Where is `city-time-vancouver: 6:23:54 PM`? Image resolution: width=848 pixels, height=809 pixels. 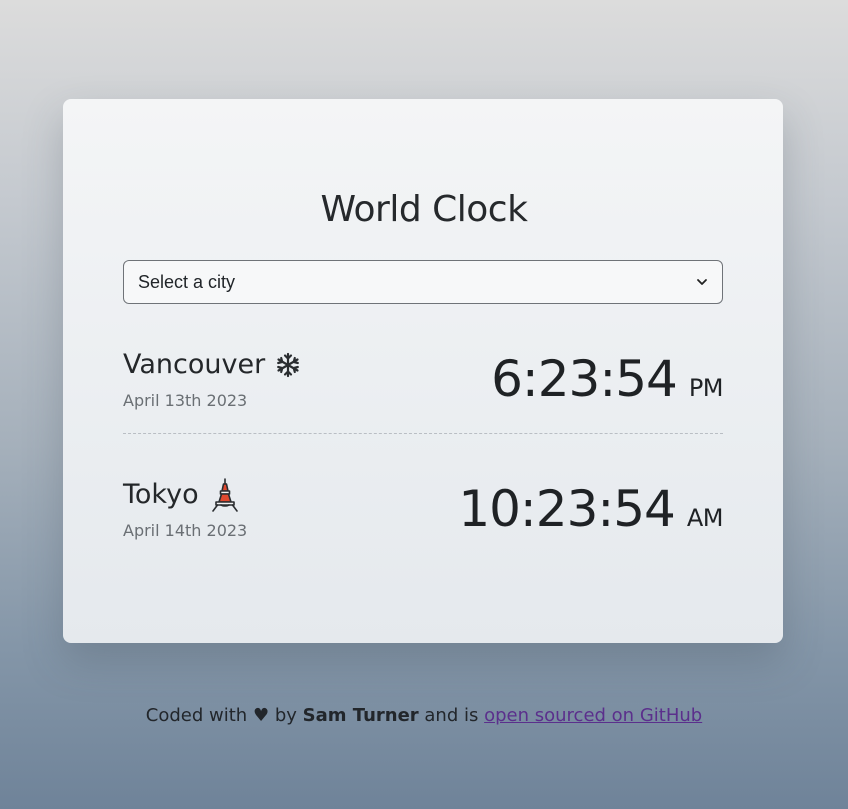 city-time-vancouver: 6:23:54 PM is located at coordinates (607, 379).